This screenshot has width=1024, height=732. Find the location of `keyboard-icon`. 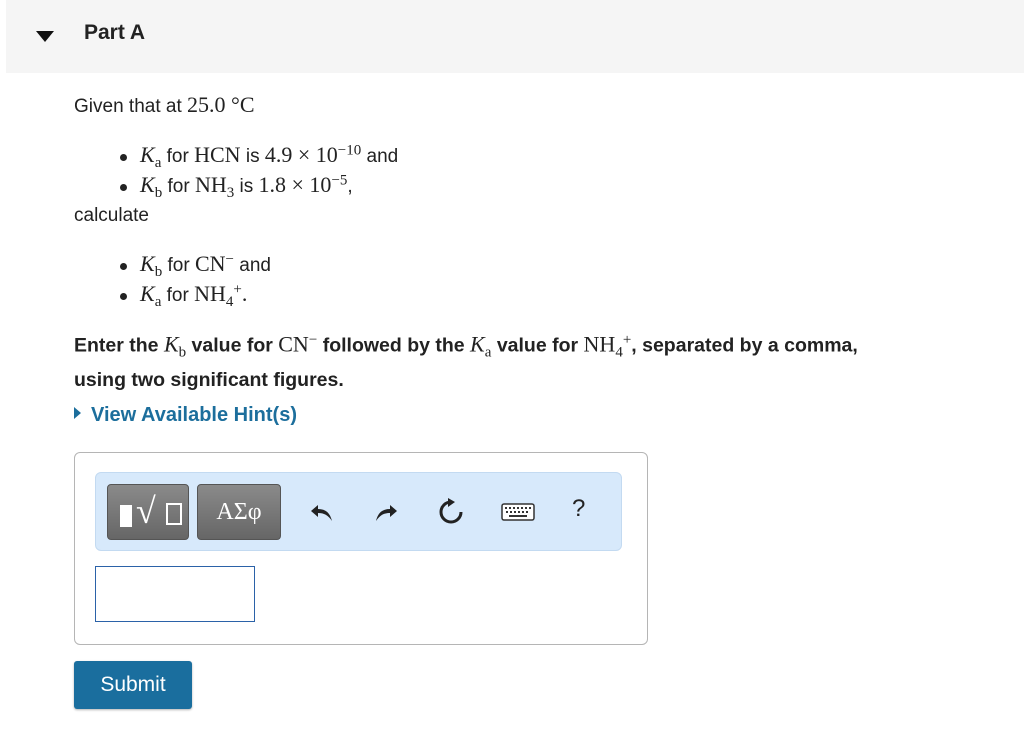

keyboard-icon is located at coordinates (518, 512).